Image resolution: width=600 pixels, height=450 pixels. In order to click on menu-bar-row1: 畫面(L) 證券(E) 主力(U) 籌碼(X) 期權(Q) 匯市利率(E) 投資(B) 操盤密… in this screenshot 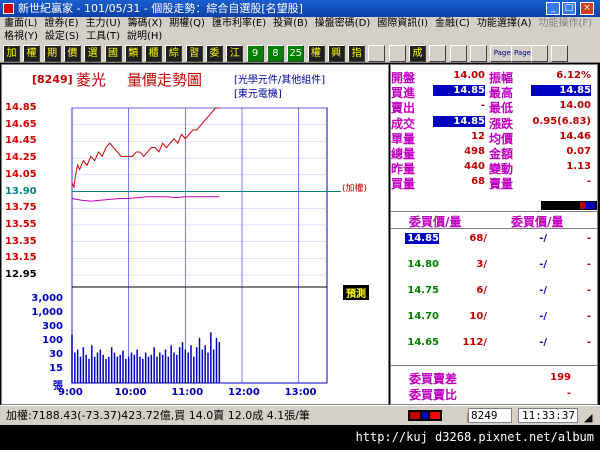, I will do `click(300, 23)`.